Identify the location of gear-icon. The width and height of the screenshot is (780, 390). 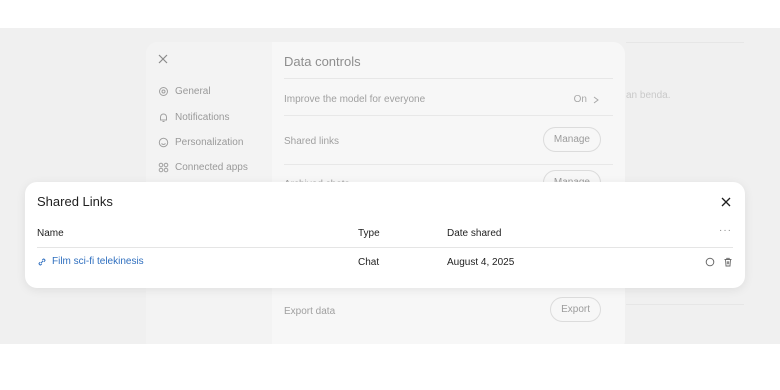
(163, 91).